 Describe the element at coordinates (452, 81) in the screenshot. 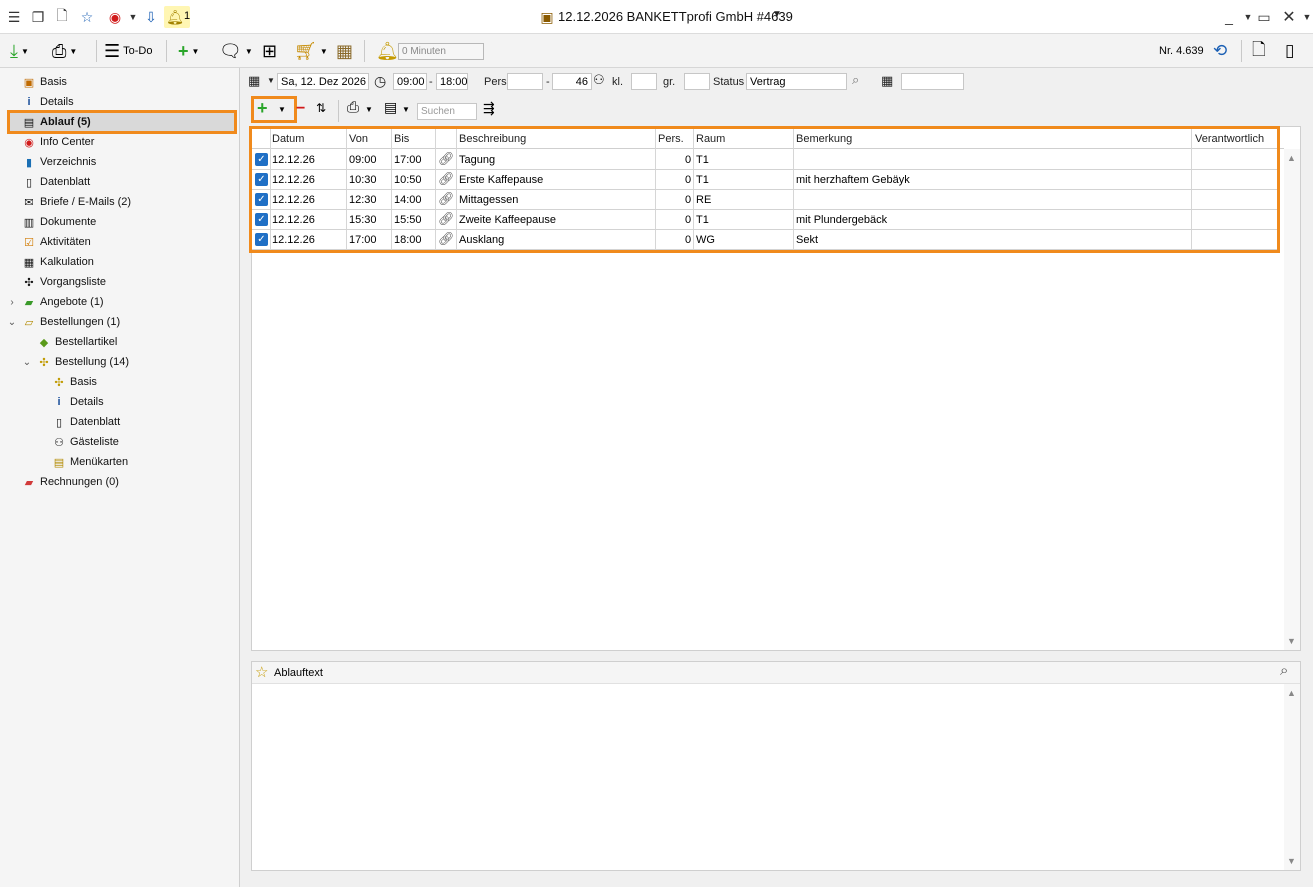

I see `time-to-field: 18:00` at that location.